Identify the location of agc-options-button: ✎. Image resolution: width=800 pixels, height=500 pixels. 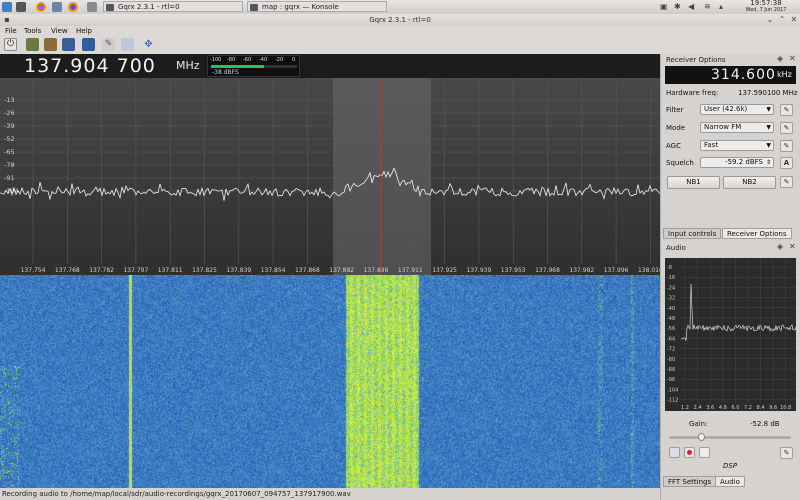
(786, 146).